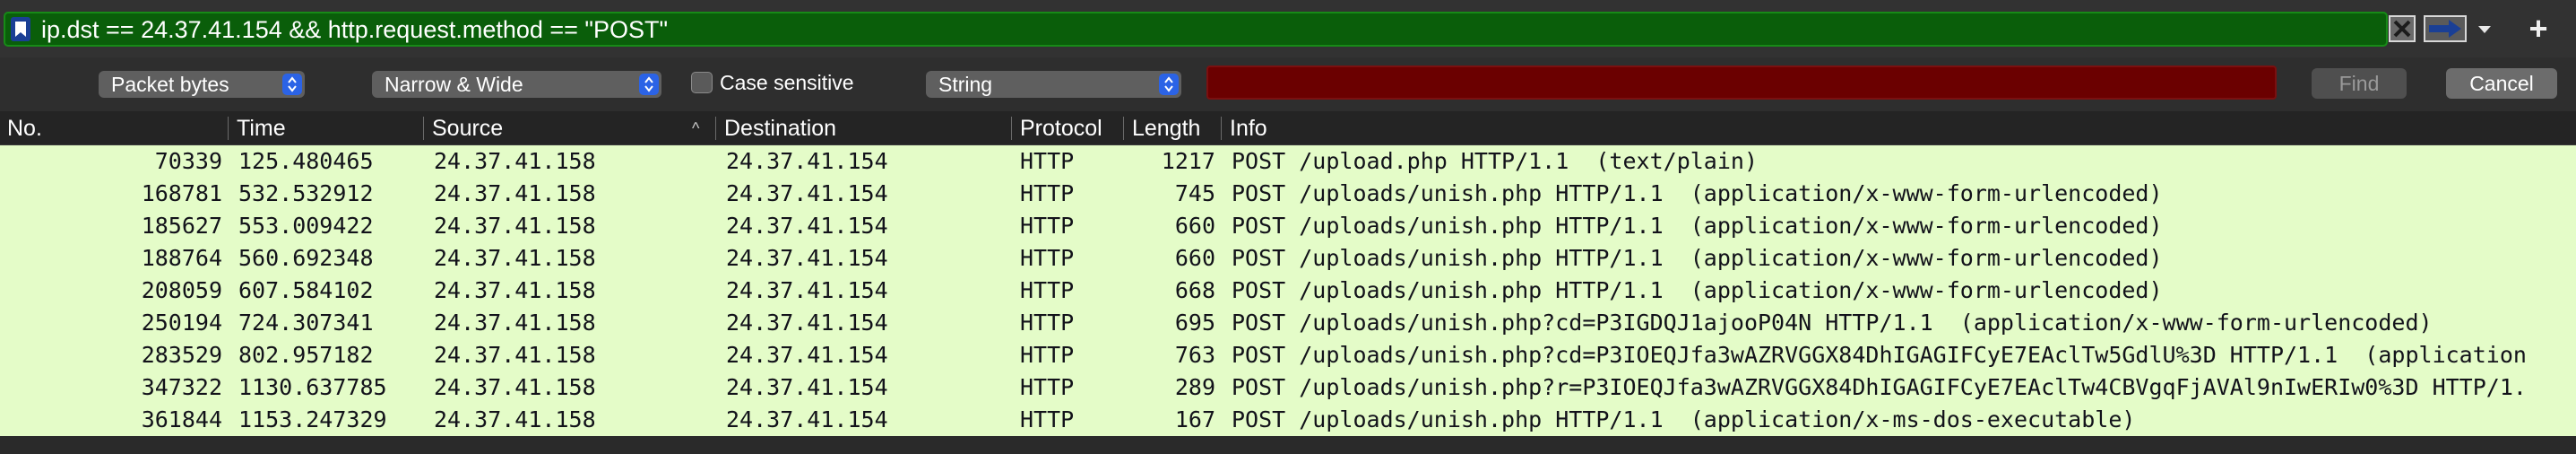 Image resolution: width=2576 pixels, height=454 pixels. What do you see at coordinates (2484, 28) in the screenshot?
I see `chevron-down-icon` at bounding box center [2484, 28].